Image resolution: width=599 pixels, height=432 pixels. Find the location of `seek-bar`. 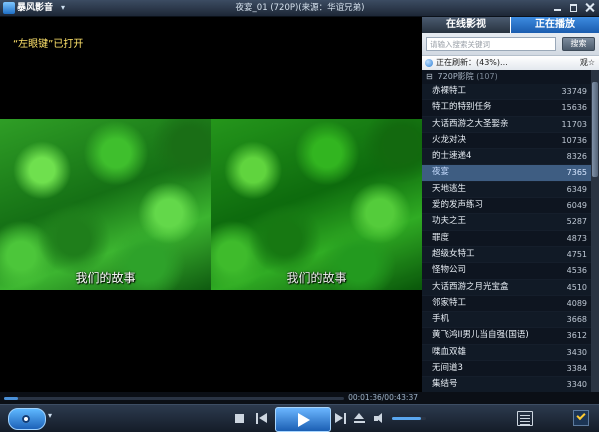

seek-bar is located at coordinates (174, 398).